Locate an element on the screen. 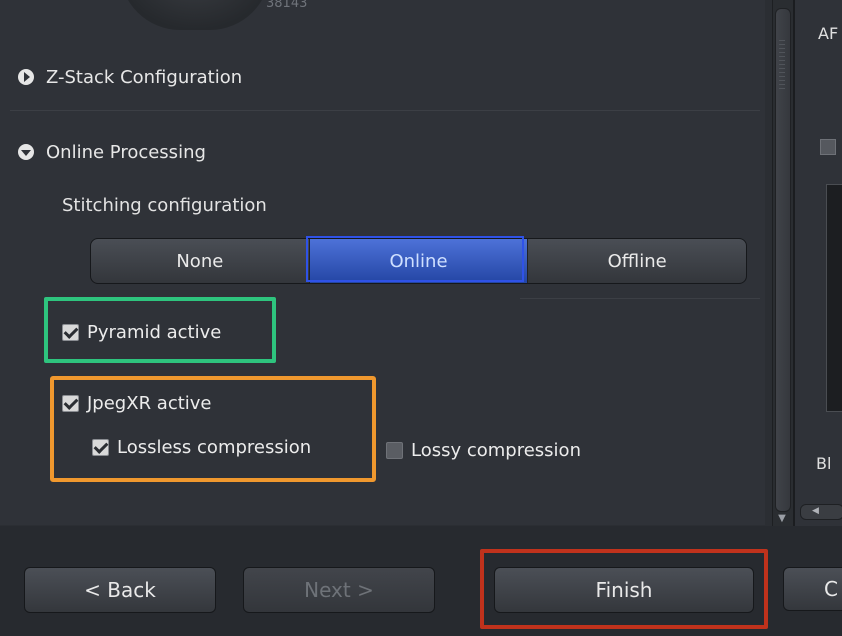 This screenshot has height=636, width=842. cancel-button: C is located at coordinates (812, 589).